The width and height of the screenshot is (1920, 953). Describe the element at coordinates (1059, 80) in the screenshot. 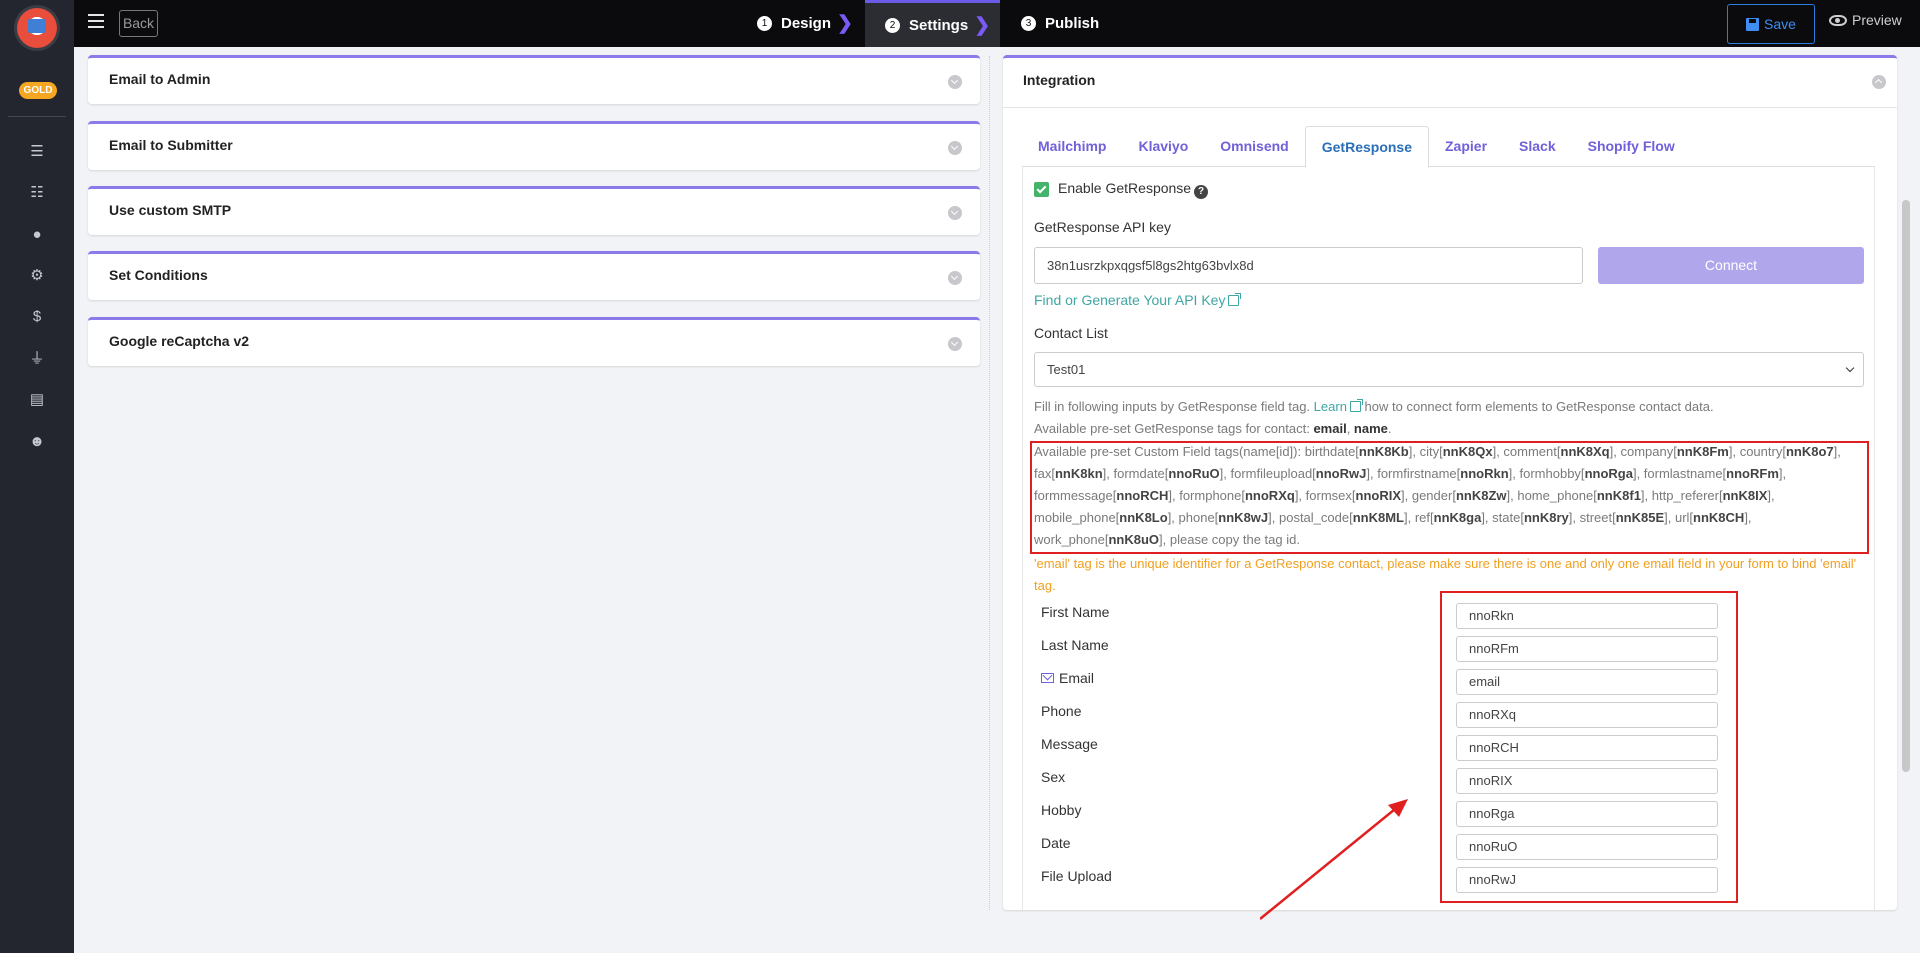

I see `panel-title: Integration` at that location.